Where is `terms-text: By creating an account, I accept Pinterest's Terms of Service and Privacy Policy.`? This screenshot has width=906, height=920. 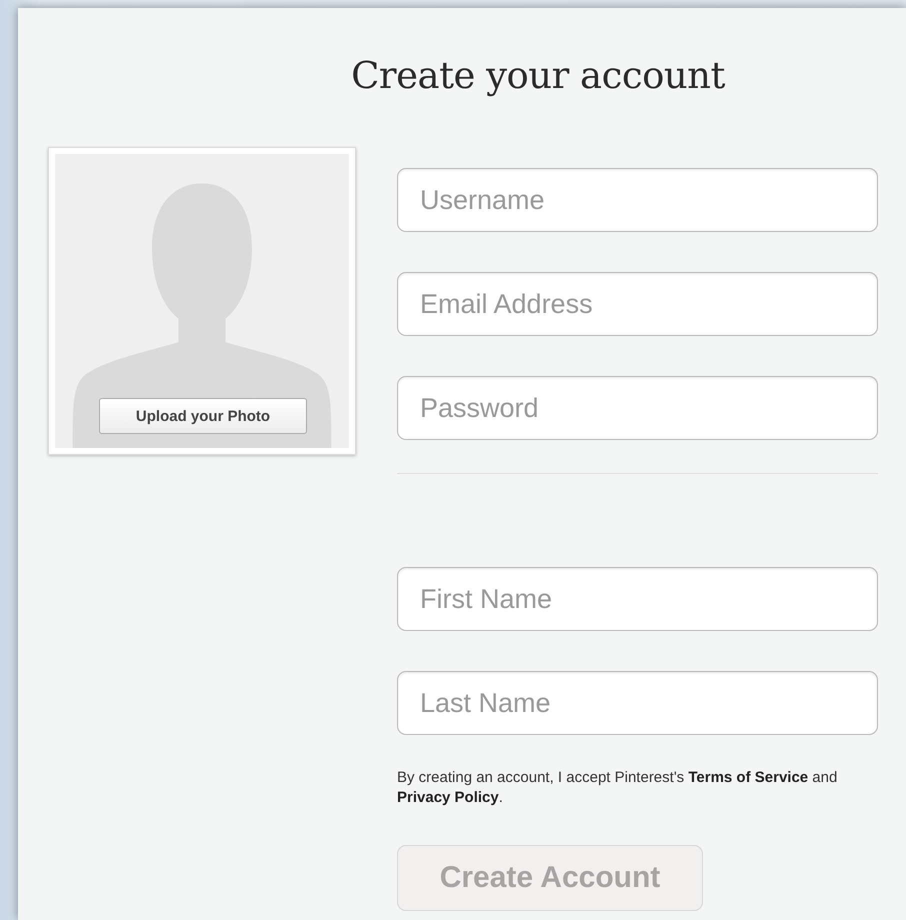
terms-text: By creating an account, I accept Pinterest's Terms of Service and Privacy Policy. is located at coordinates (617, 788).